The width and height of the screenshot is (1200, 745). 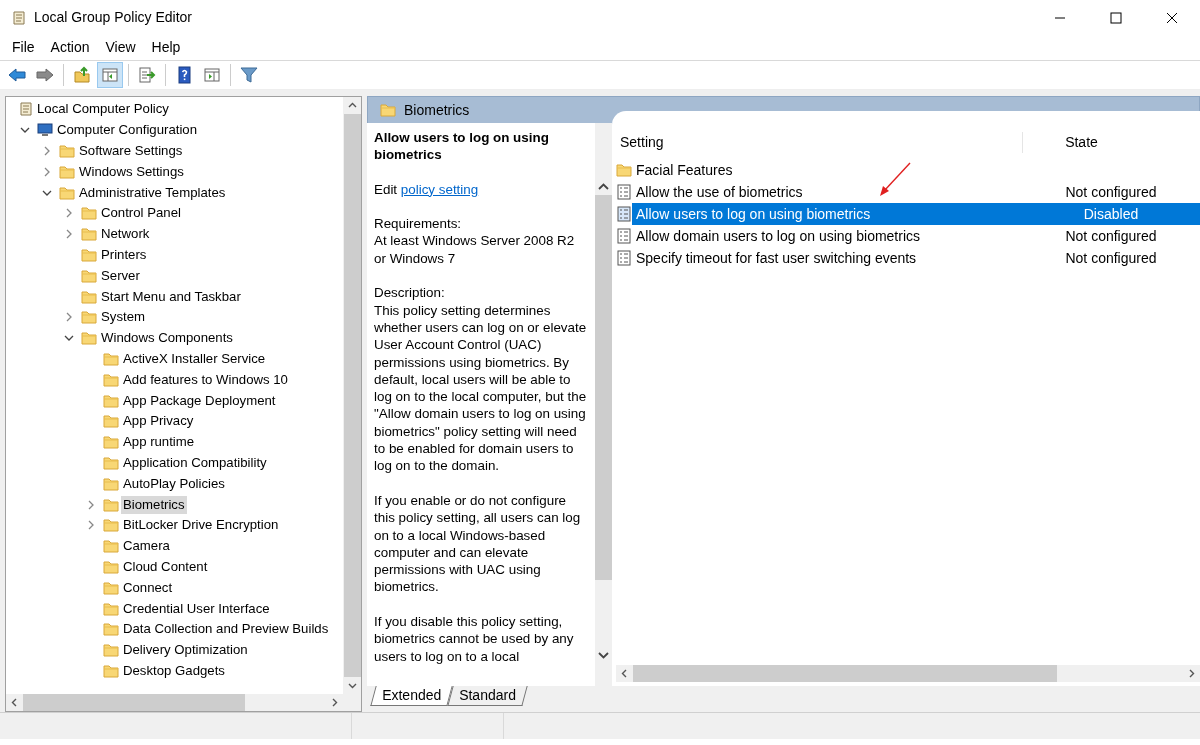 What do you see at coordinates (487, 696) in the screenshot?
I see `view-tab: Standard` at bounding box center [487, 696].